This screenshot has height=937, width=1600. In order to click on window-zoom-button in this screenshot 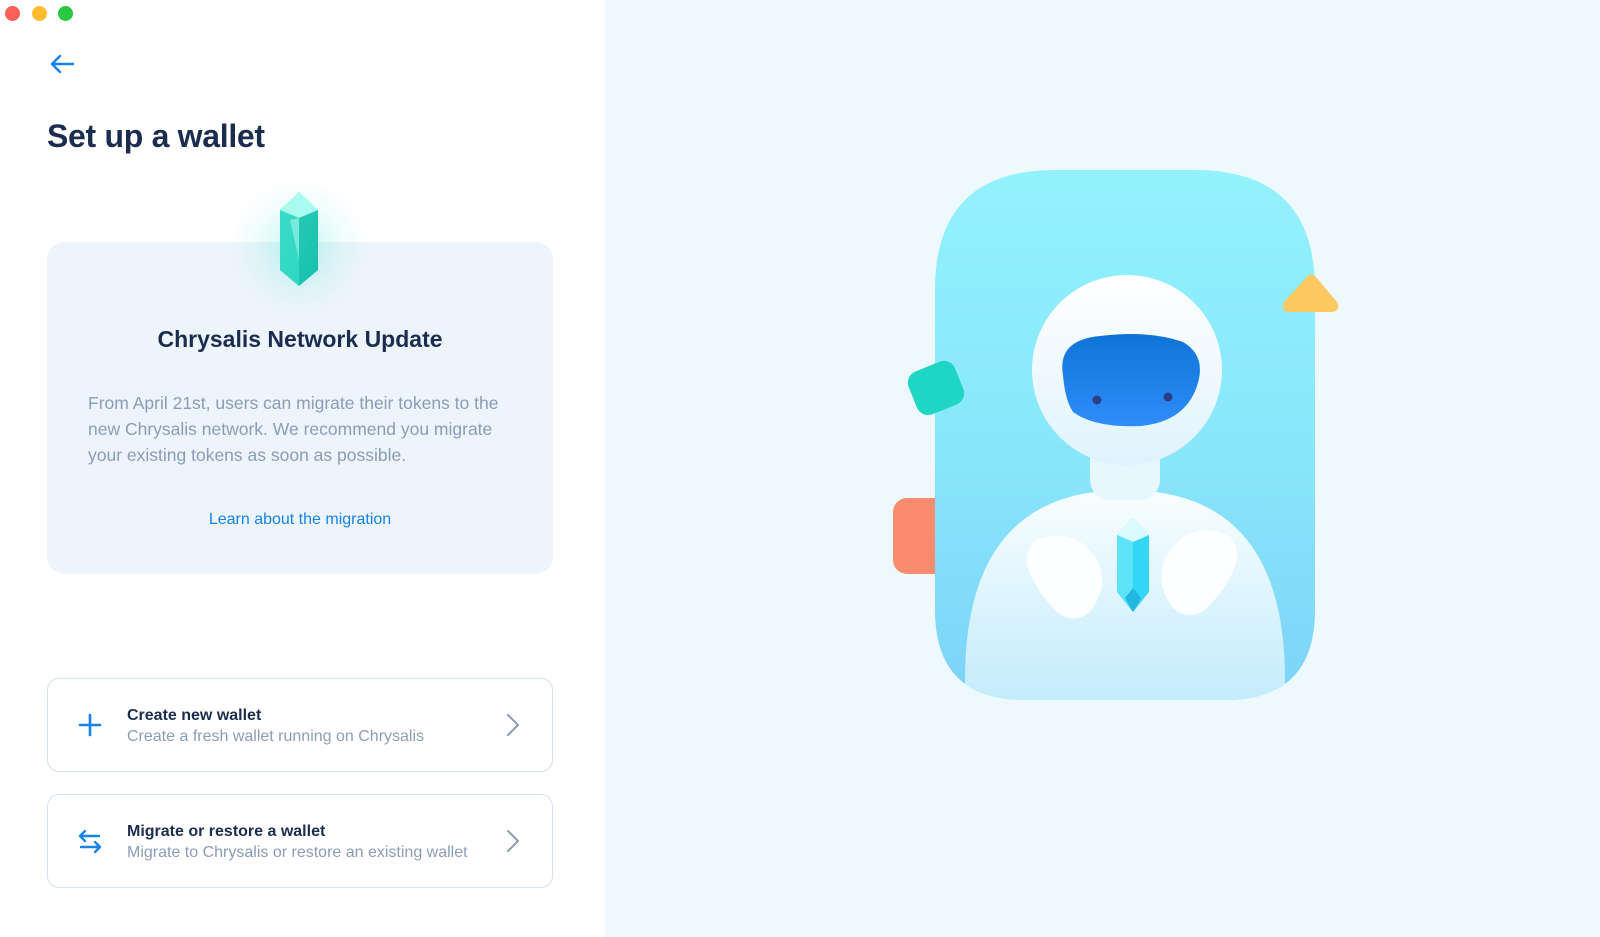, I will do `click(65, 13)`.